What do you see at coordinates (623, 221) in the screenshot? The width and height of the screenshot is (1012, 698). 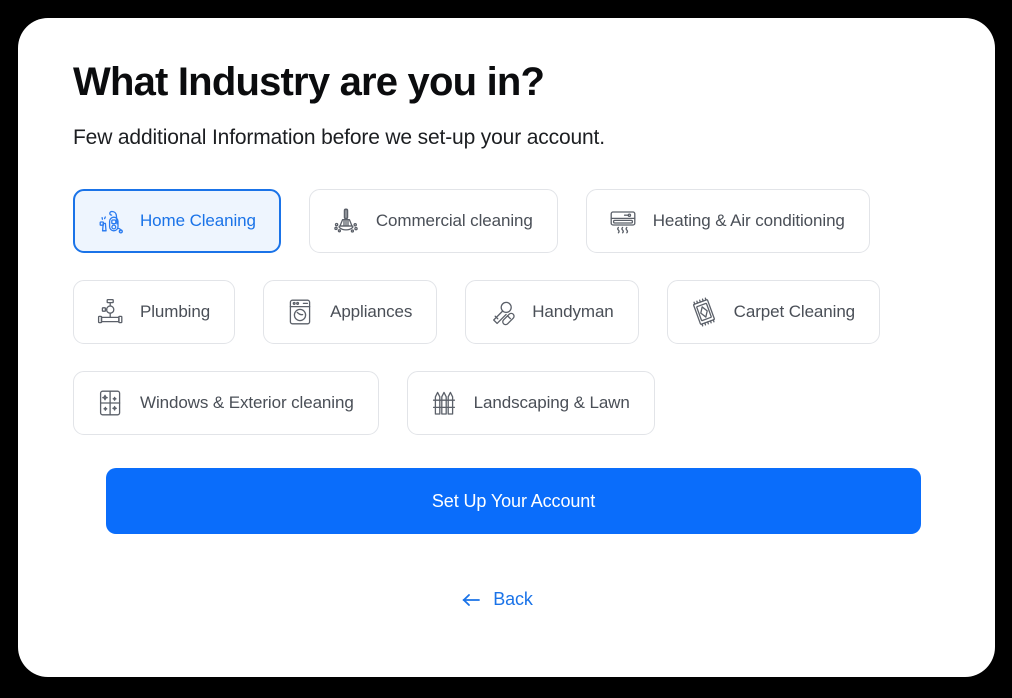 I see `air-conditioner-icon` at bounding box center [623, 221].